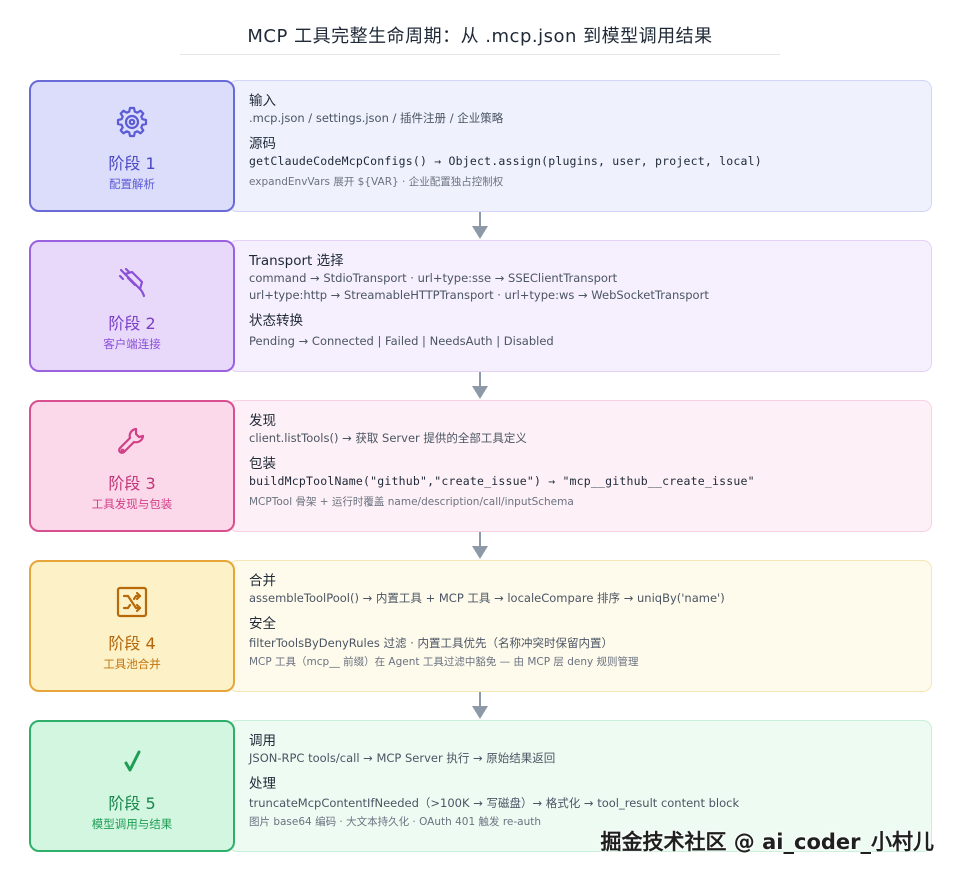  I want to click on stage-5-name: 阶段 5, so click(132, 803).